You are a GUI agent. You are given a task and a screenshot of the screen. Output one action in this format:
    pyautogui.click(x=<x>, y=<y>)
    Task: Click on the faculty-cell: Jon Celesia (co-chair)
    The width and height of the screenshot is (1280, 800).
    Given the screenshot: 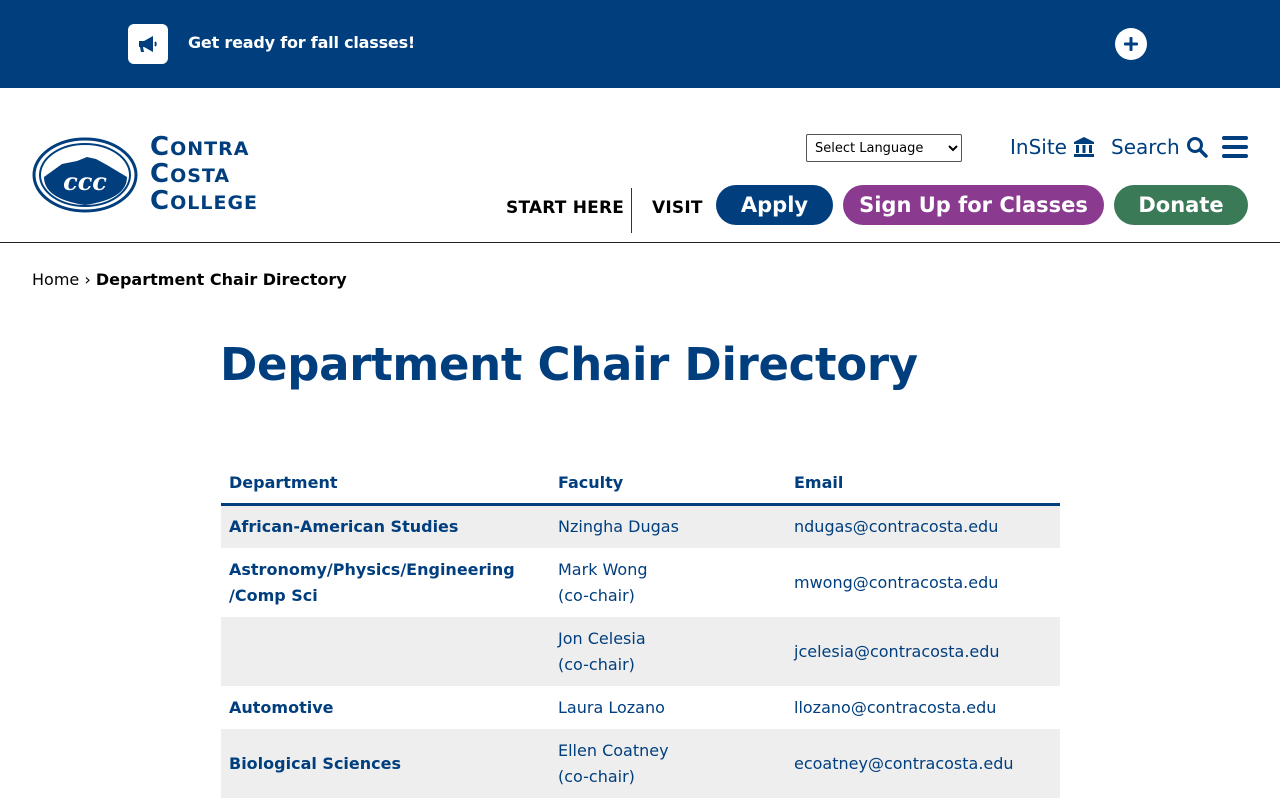 What is the action you would take?
    pyautogui.click(x=668, y=651)
    